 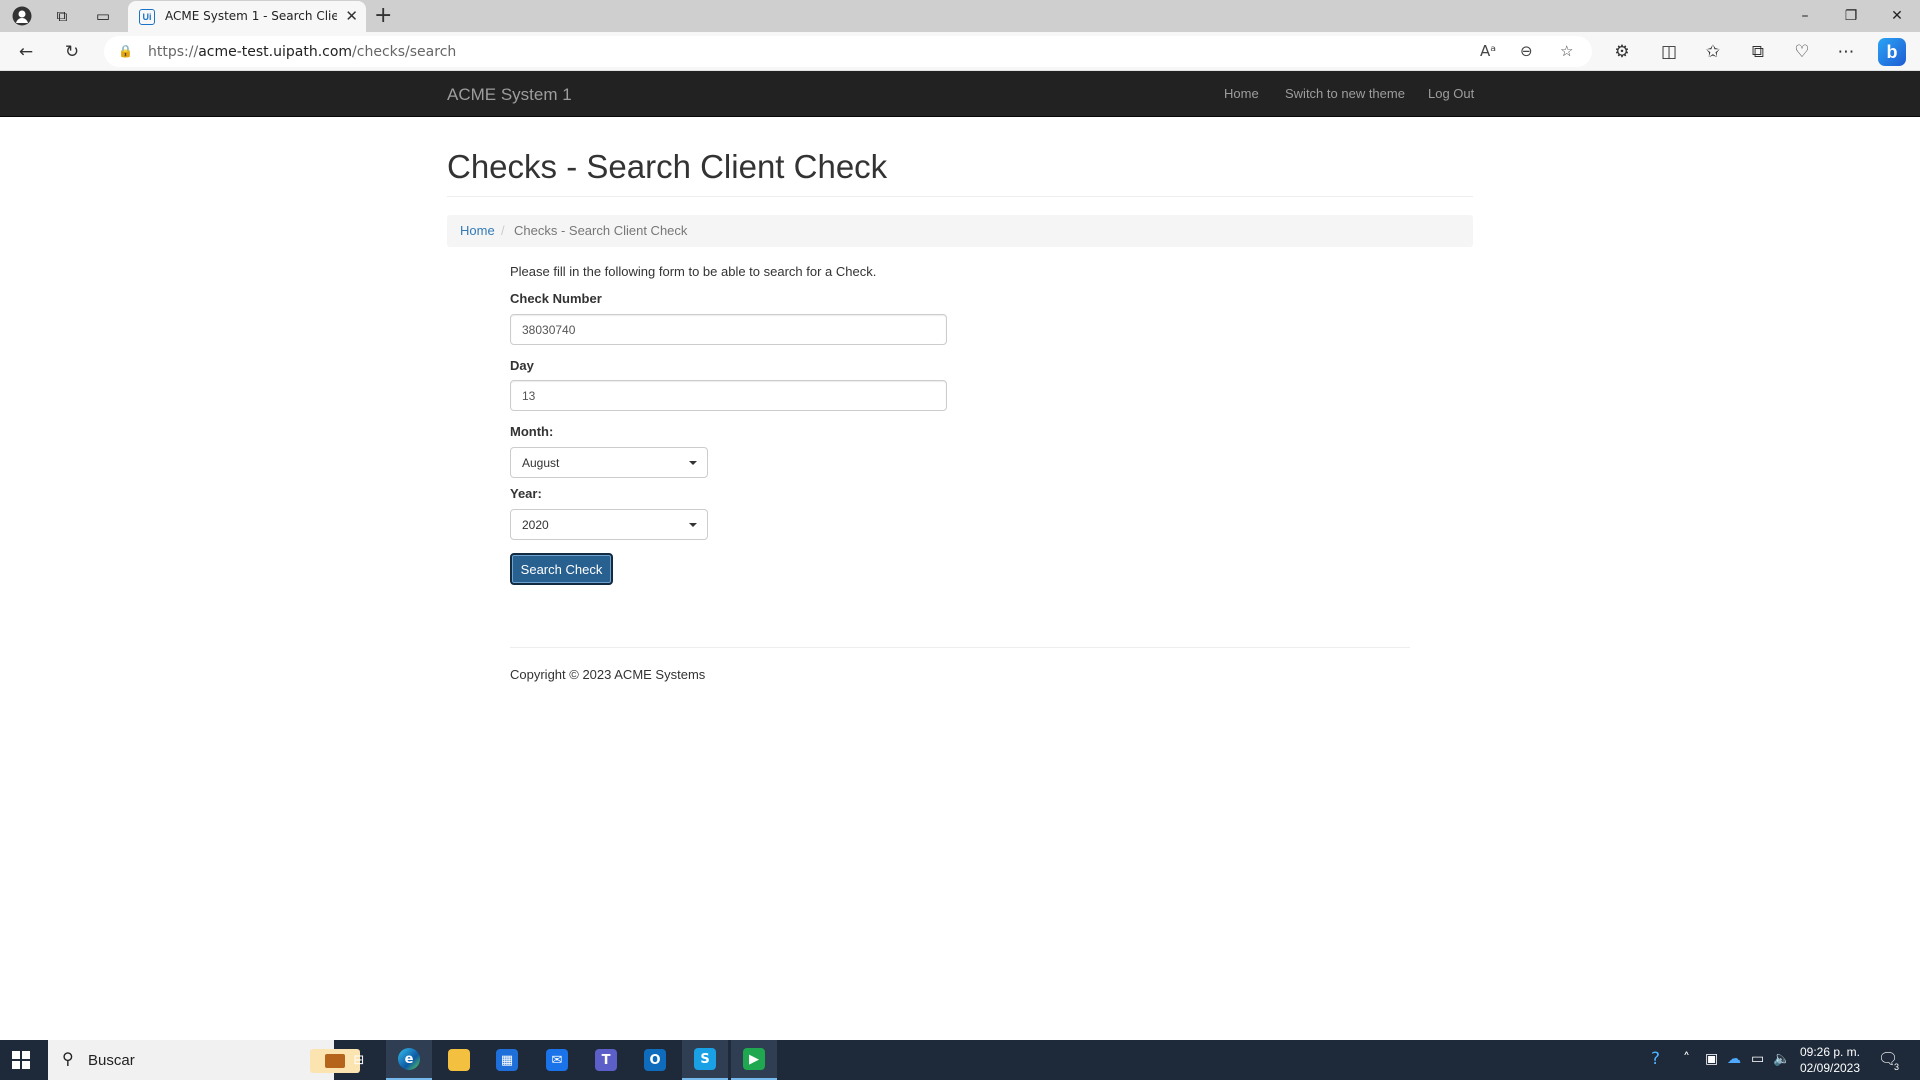 I want to click on year-selected-value: 2020, so click(x=535, y=525).